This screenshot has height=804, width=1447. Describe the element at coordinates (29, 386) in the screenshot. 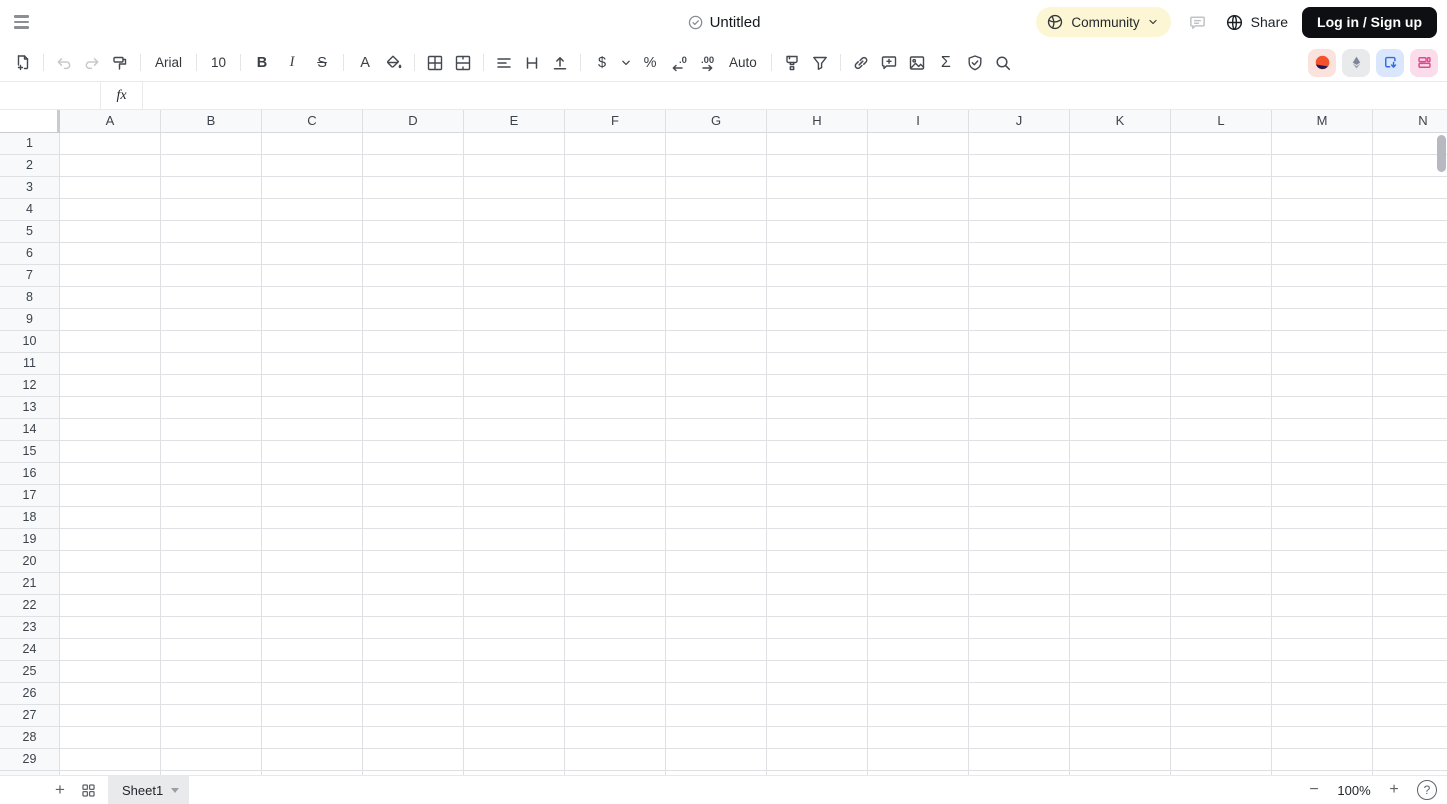

I see `row-header: 12` at that location.